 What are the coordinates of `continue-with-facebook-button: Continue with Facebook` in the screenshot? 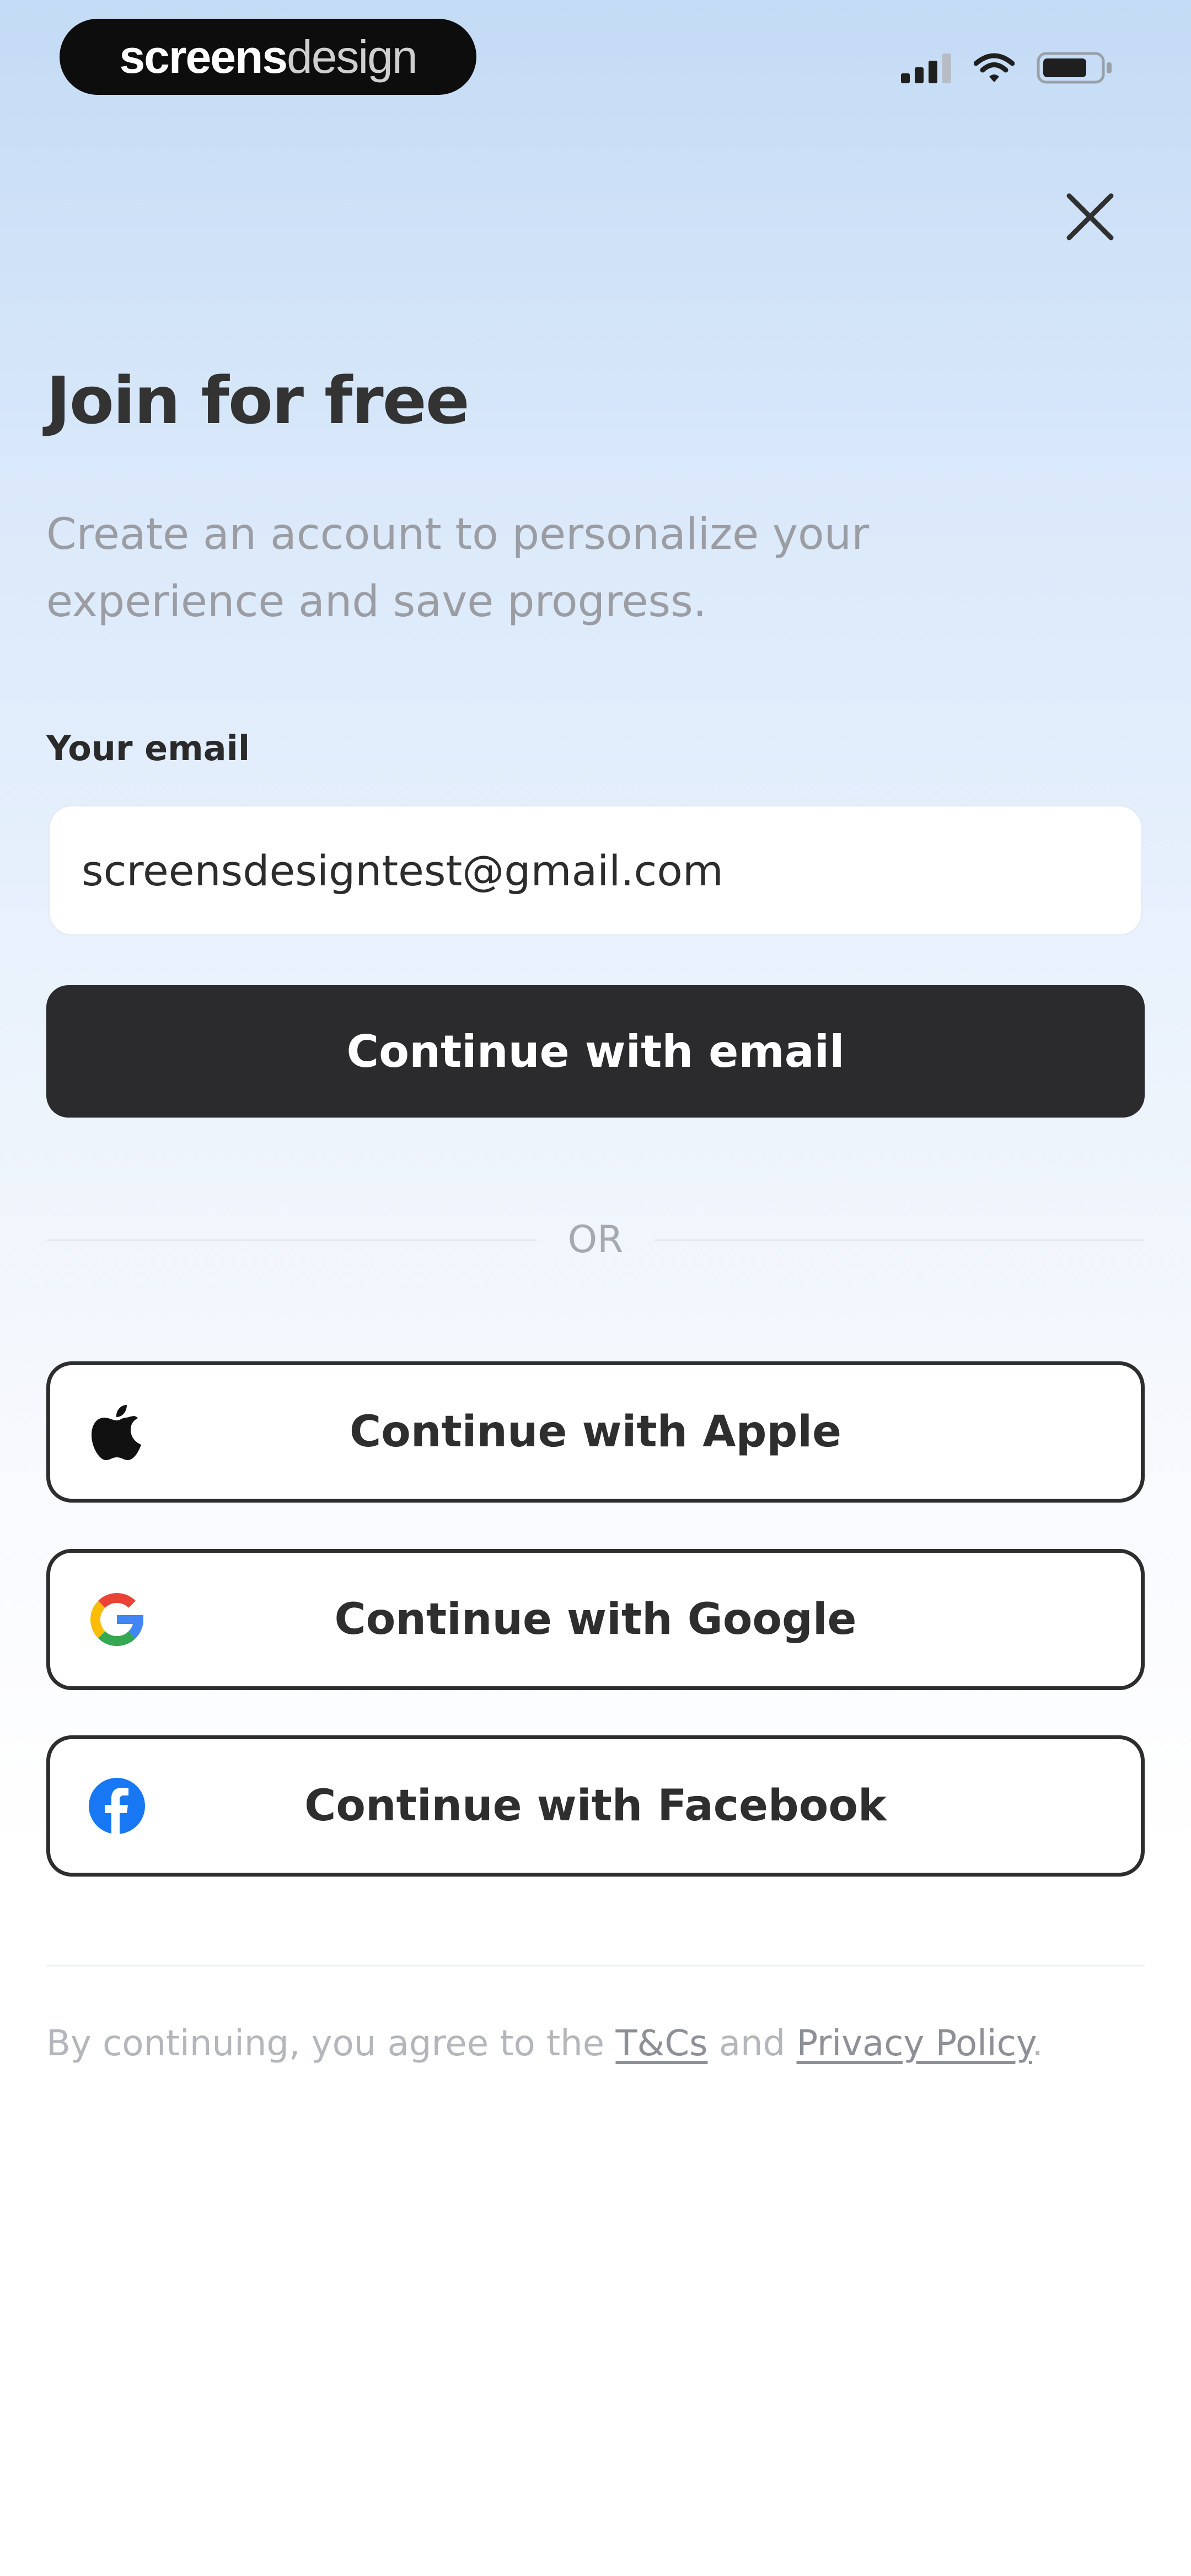 It's located at (595, 1806).